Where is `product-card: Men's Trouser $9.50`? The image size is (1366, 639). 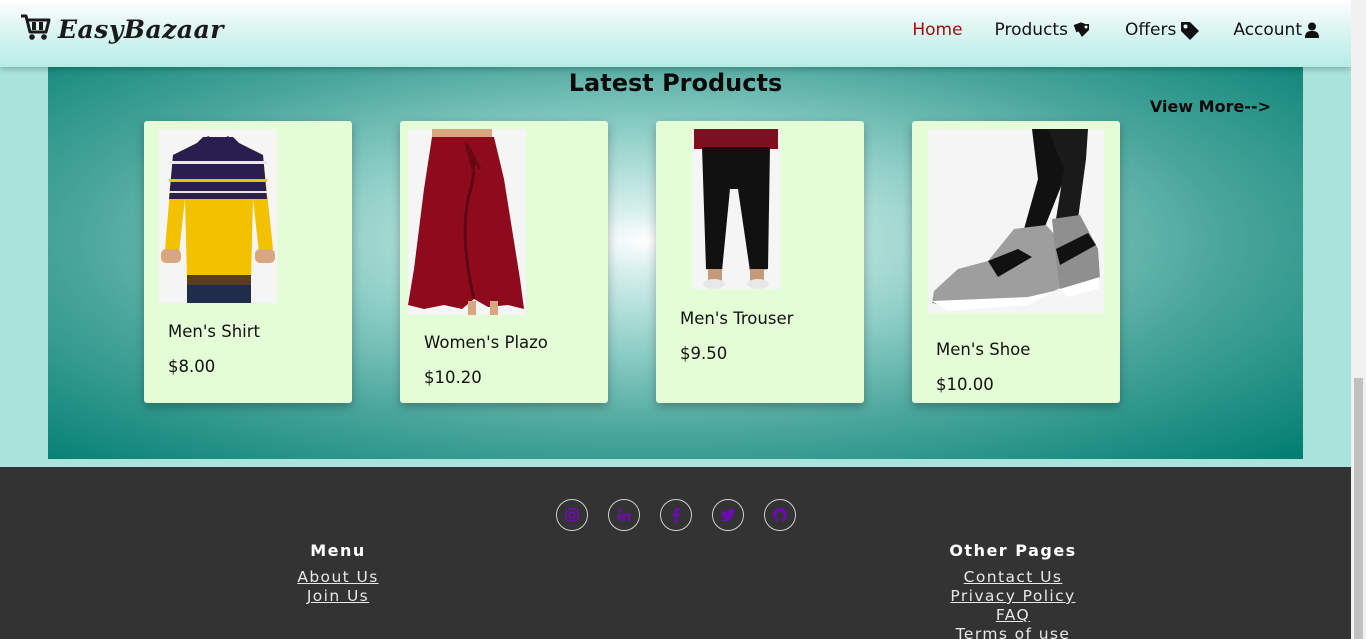 product-card: Men's Trouser $9.50 is located at coordinates (760, 262).